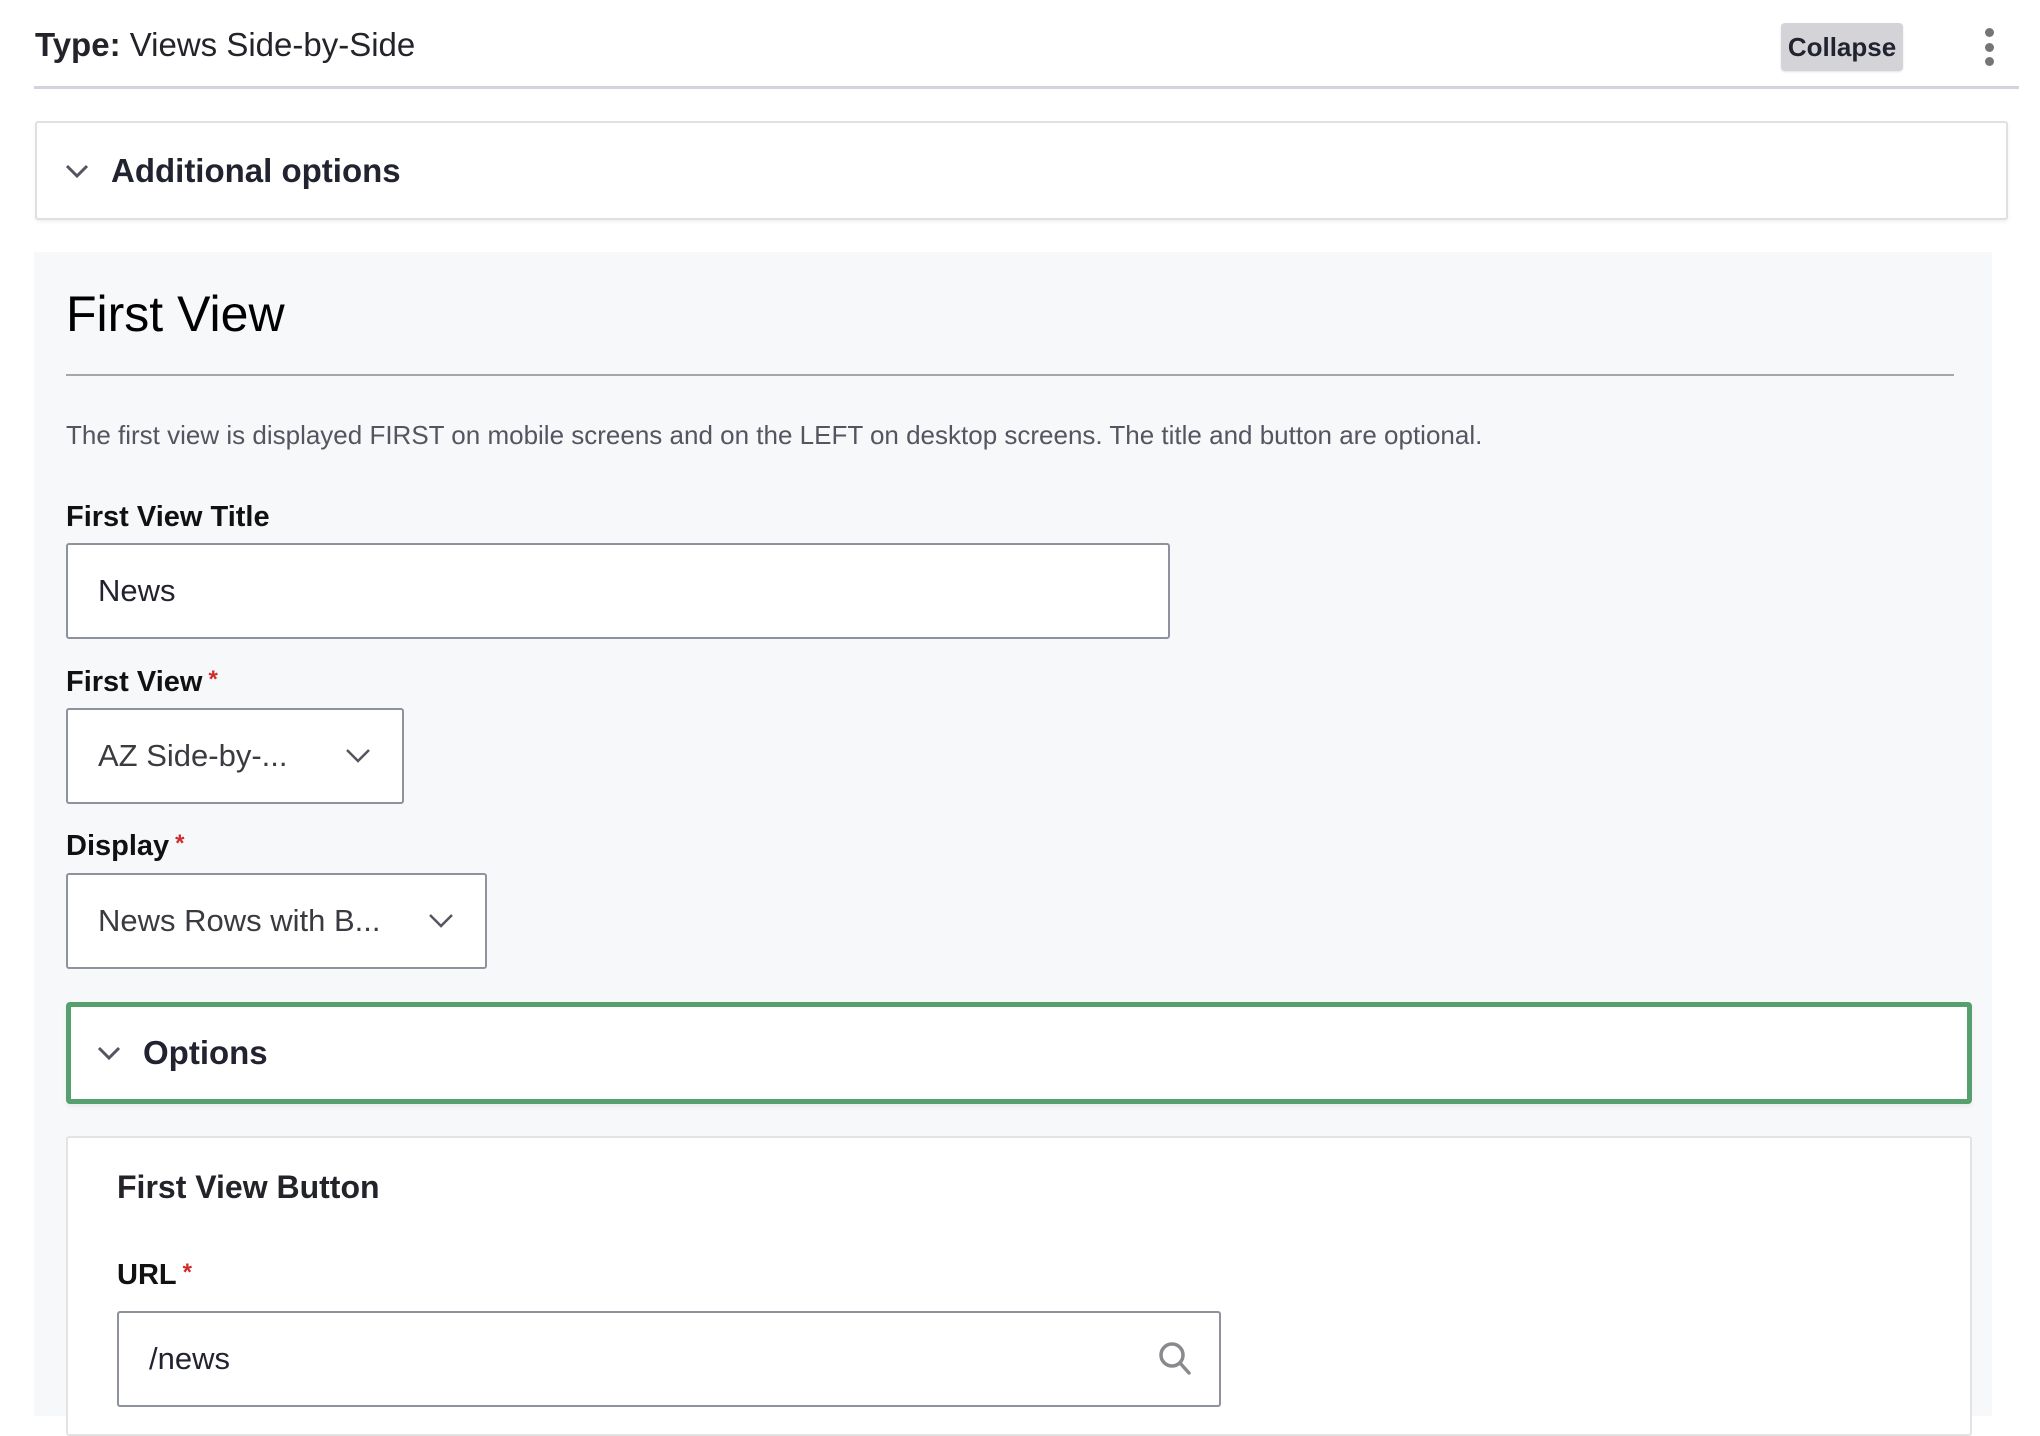 The height and width of the screenshot is (1436, 2040). What do you see at coordinates (189, 1358) in the screenshot?
I see `input-value: /news` at bounding box center [189, 1358].